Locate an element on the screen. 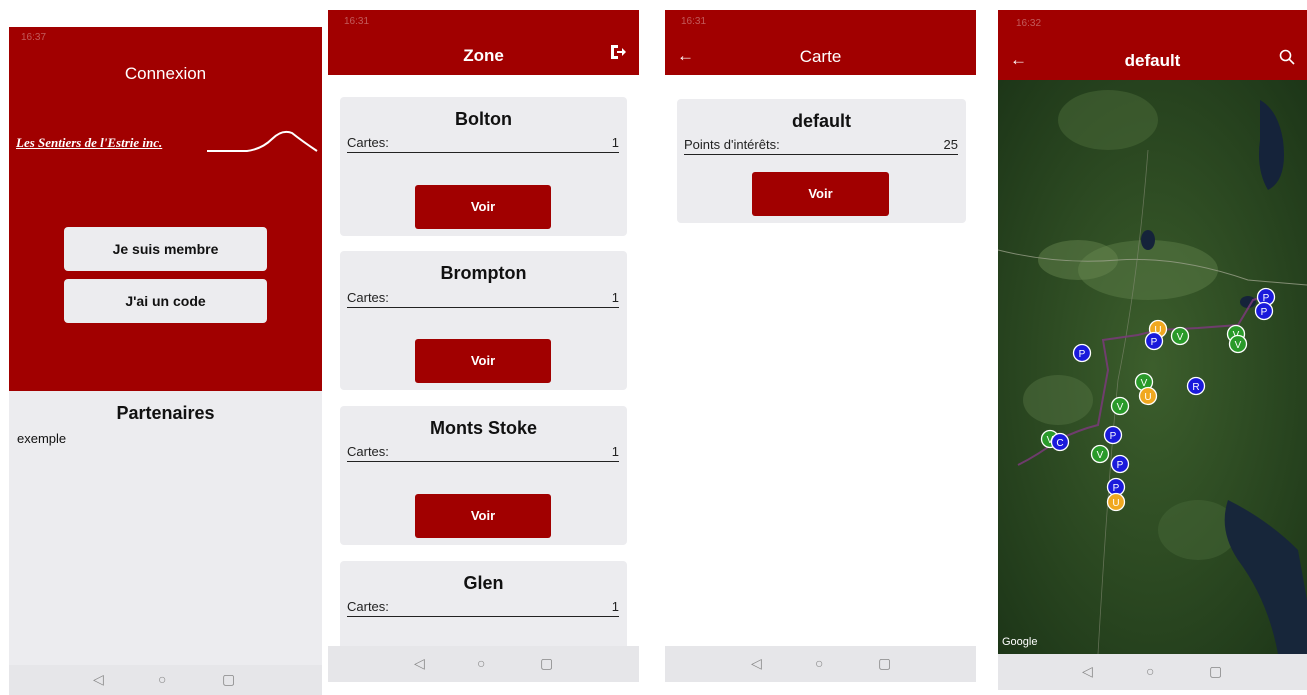 The image size is (1307, 695). map-card: default Points d'intérêts: 25 Voir is located at coordinates (821, 161).